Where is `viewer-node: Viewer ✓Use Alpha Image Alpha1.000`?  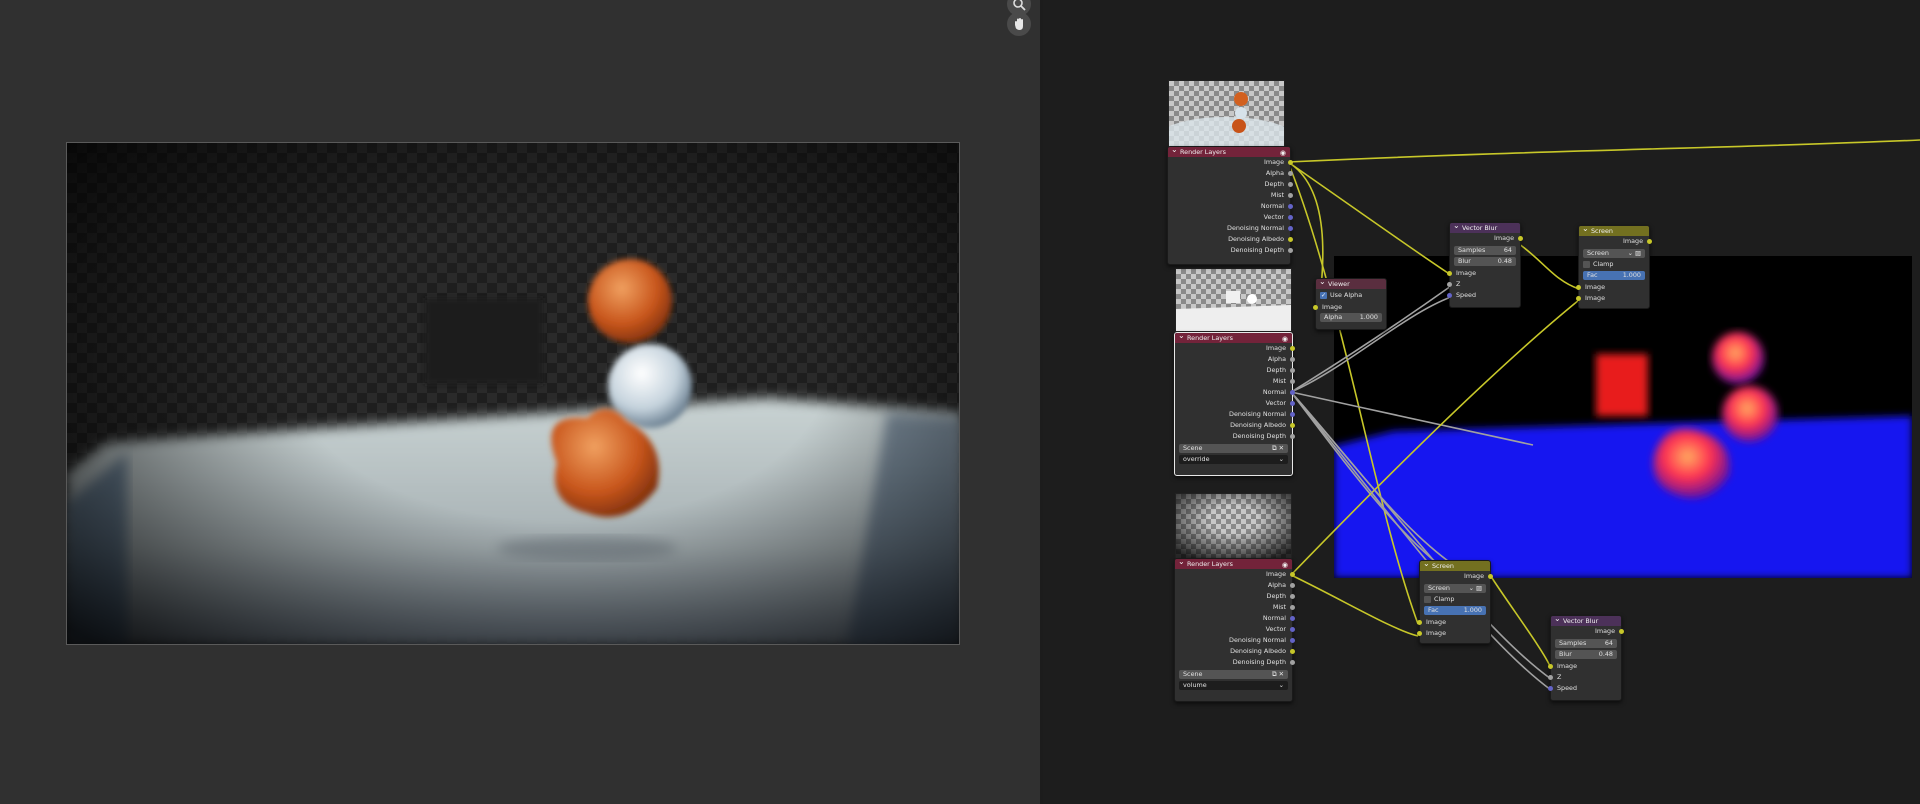 viewer-node: Viewer ✓Use Alpha Image Alpha1.000 is located at coordinates (1350, 303).